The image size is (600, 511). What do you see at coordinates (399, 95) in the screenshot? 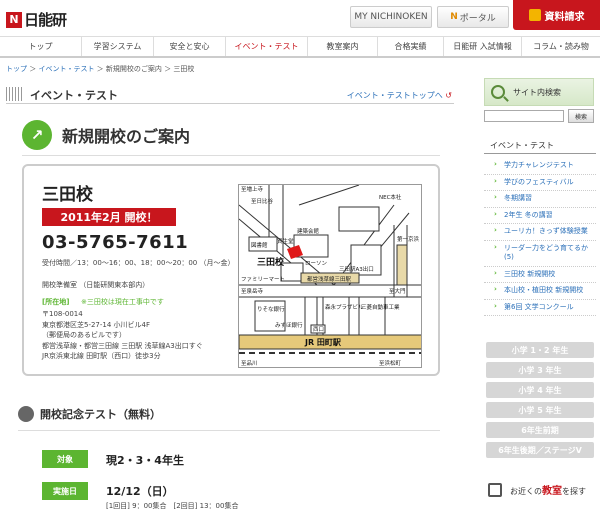
I see `event-top-link: イベント・テストトップへ ↺` at bounding box center [399, 95].